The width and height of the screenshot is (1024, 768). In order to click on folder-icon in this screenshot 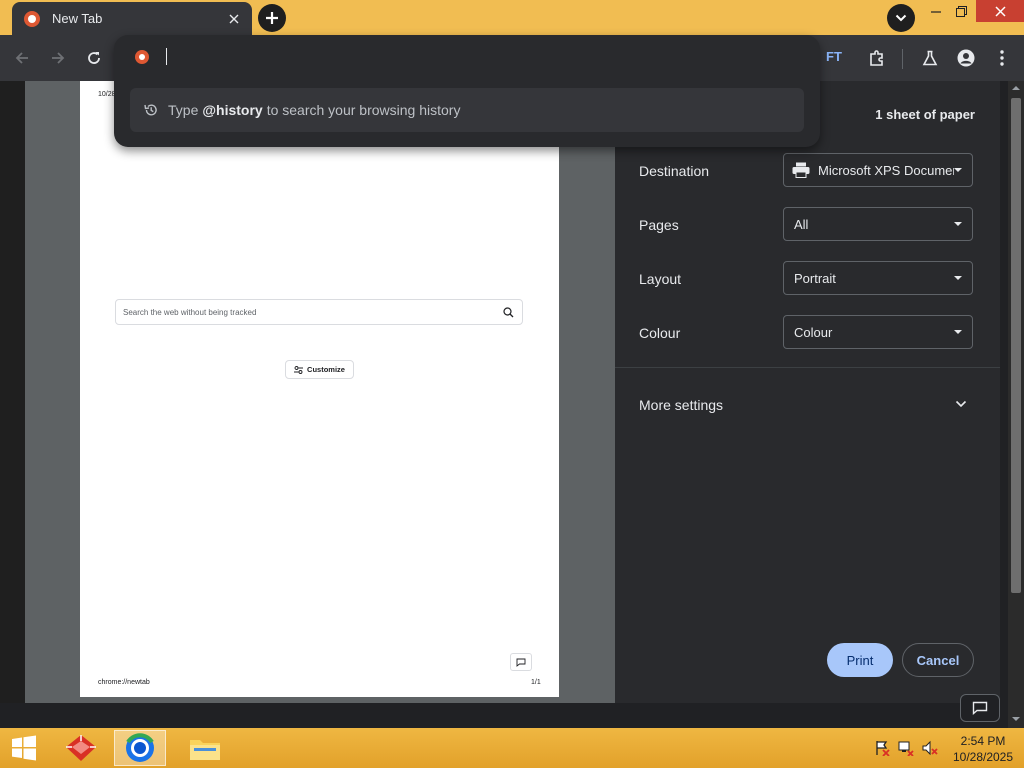, I will do `click(205, 750)`.